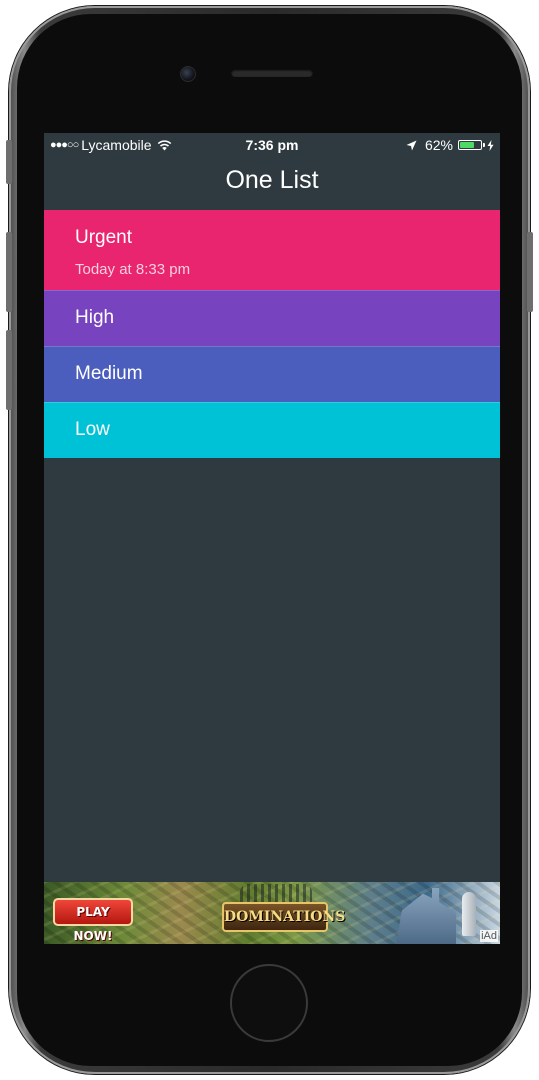 This screenshot has width=539, height=1080. What do you see at coordinates (9, 370) in the screenshot?
I see `volume-down-button` at bounding box center [9, 370].